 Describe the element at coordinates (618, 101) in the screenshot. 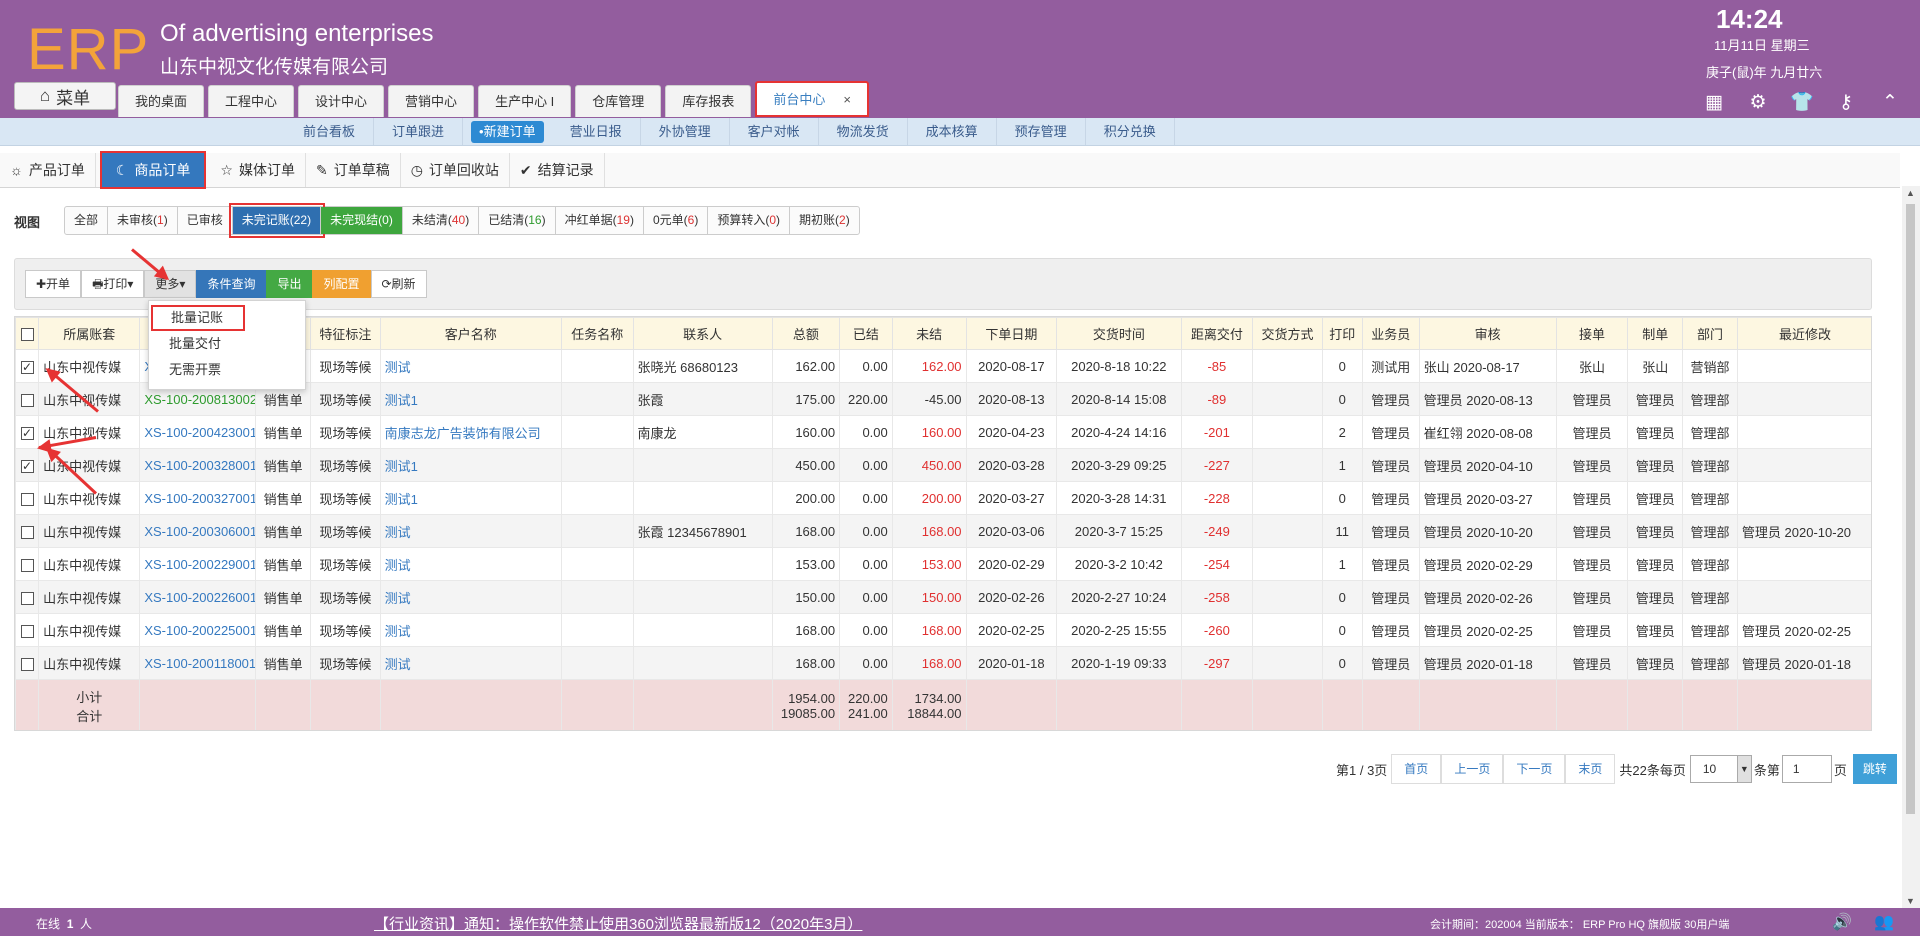

I see `module-tab: 仓库管理` at that location.